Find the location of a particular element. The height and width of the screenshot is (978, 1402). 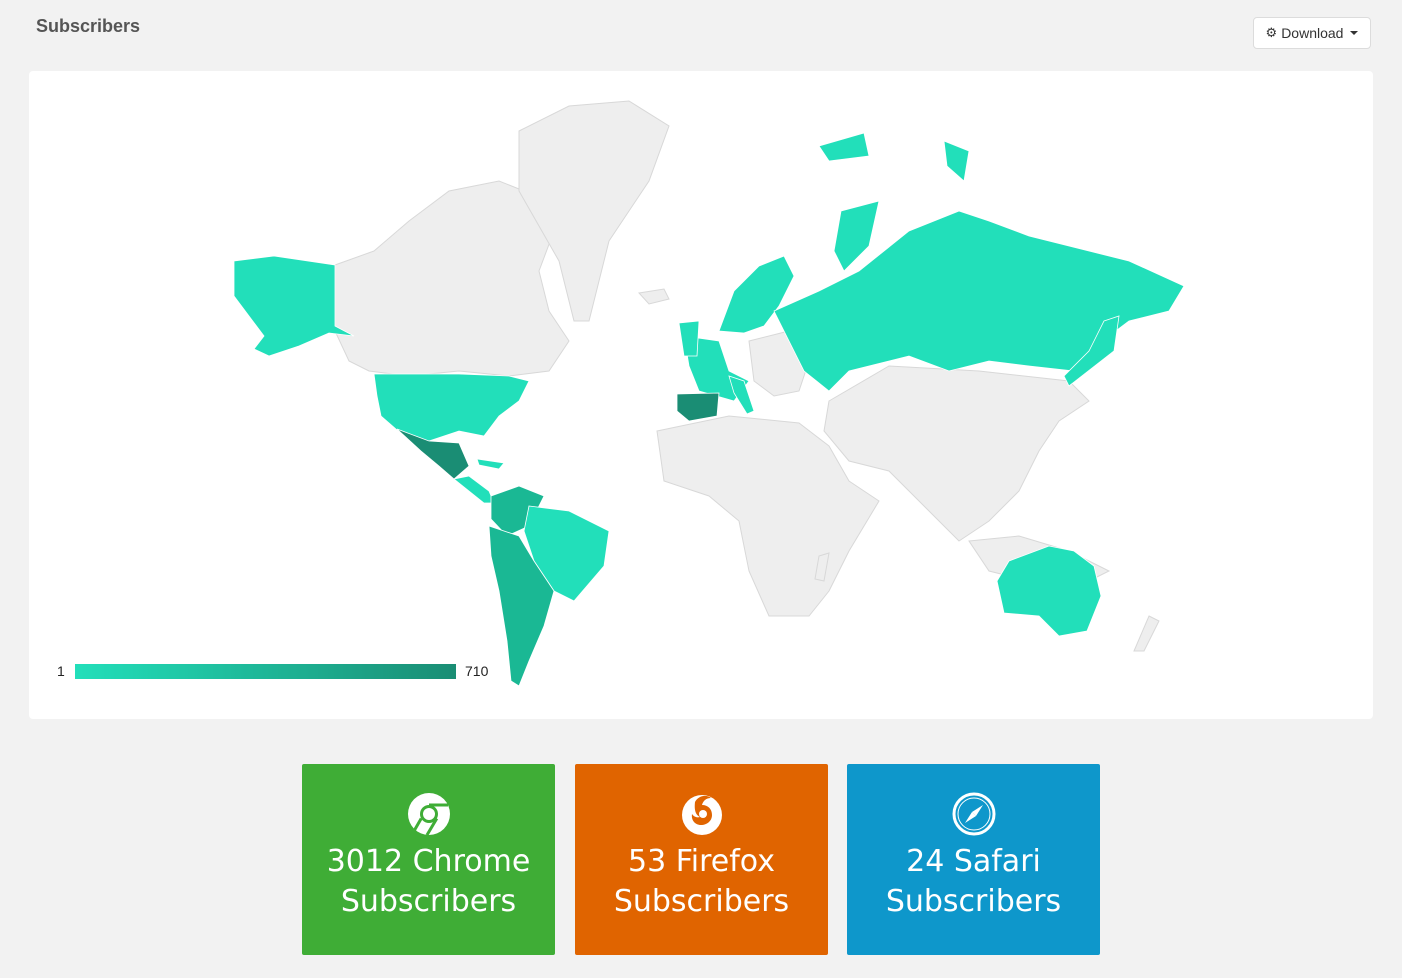

map-region-svalbard is located at coordinates (844, 147).